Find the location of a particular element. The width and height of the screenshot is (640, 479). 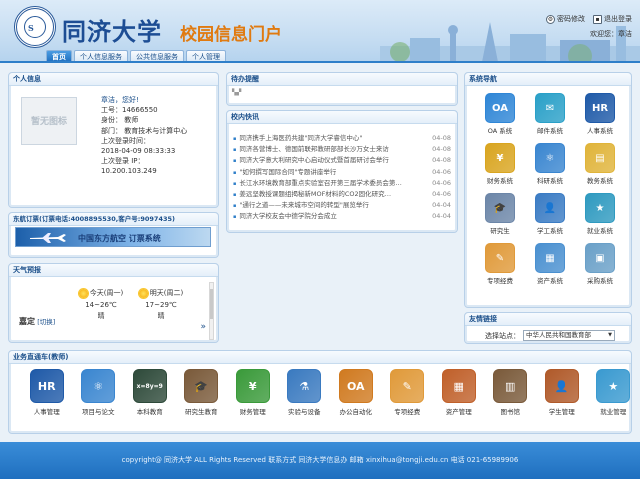

last-login-time: 2018-04-09 08:33:33 is located at coordinates (138, 151).